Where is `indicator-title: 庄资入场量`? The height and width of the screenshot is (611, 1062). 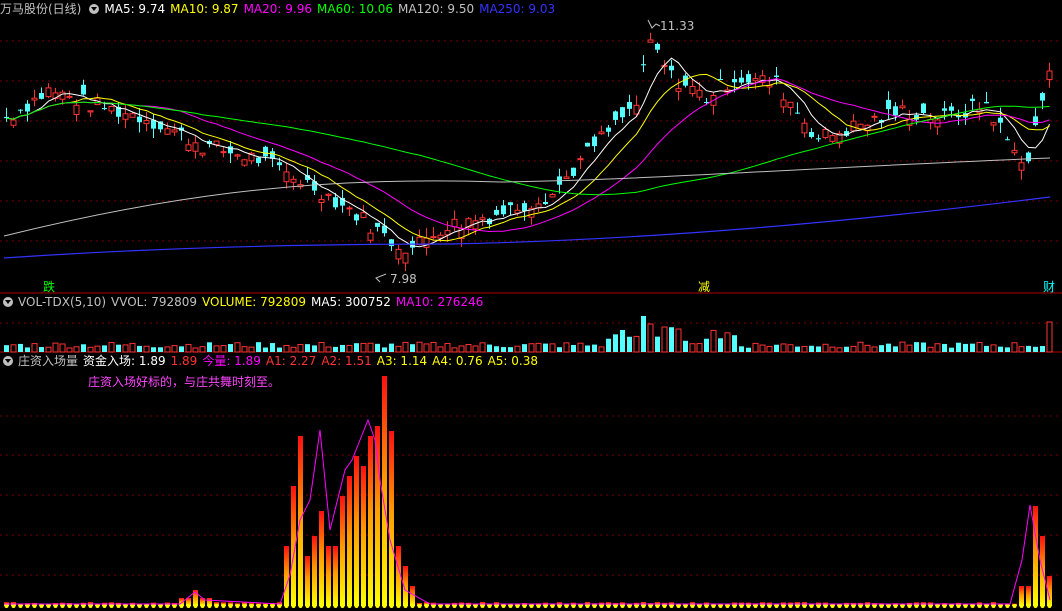
indicator-title: 庄资入场量 is located at coordinates (48, 361).